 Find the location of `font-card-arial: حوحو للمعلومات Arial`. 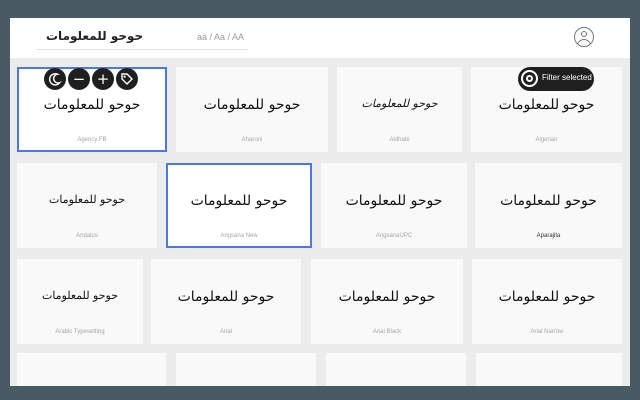

font-card-arial: حوحو للمعلومات Arial is located at coordinates (226, 301).